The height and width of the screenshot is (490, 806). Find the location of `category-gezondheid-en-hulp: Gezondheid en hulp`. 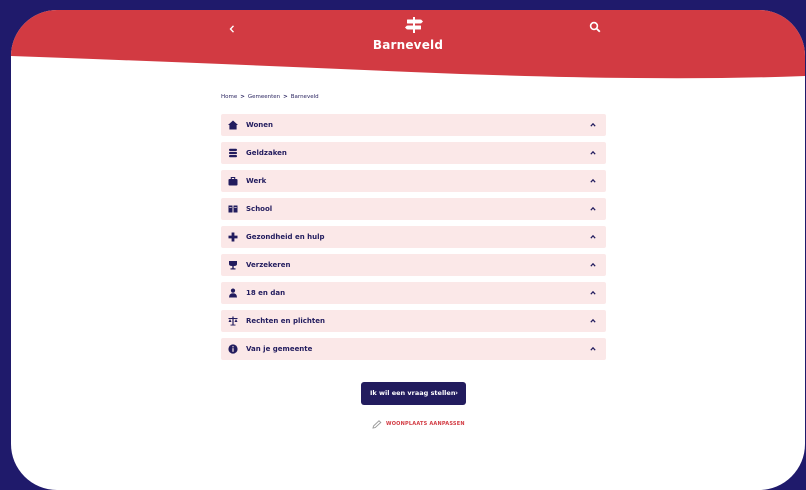

category-gezondheid-en-hulp: Gezondheid en hulp is located at coordinates (413, 237).